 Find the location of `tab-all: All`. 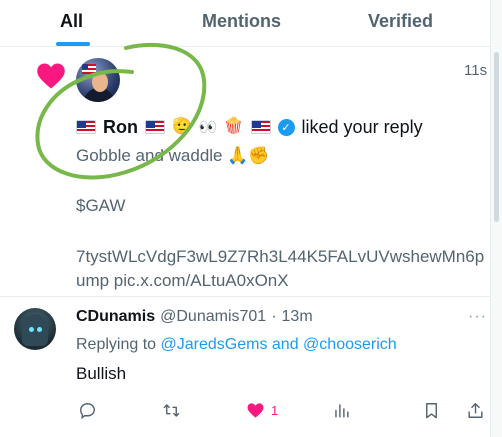

tab-all: All is located at coordinates (91, 23).